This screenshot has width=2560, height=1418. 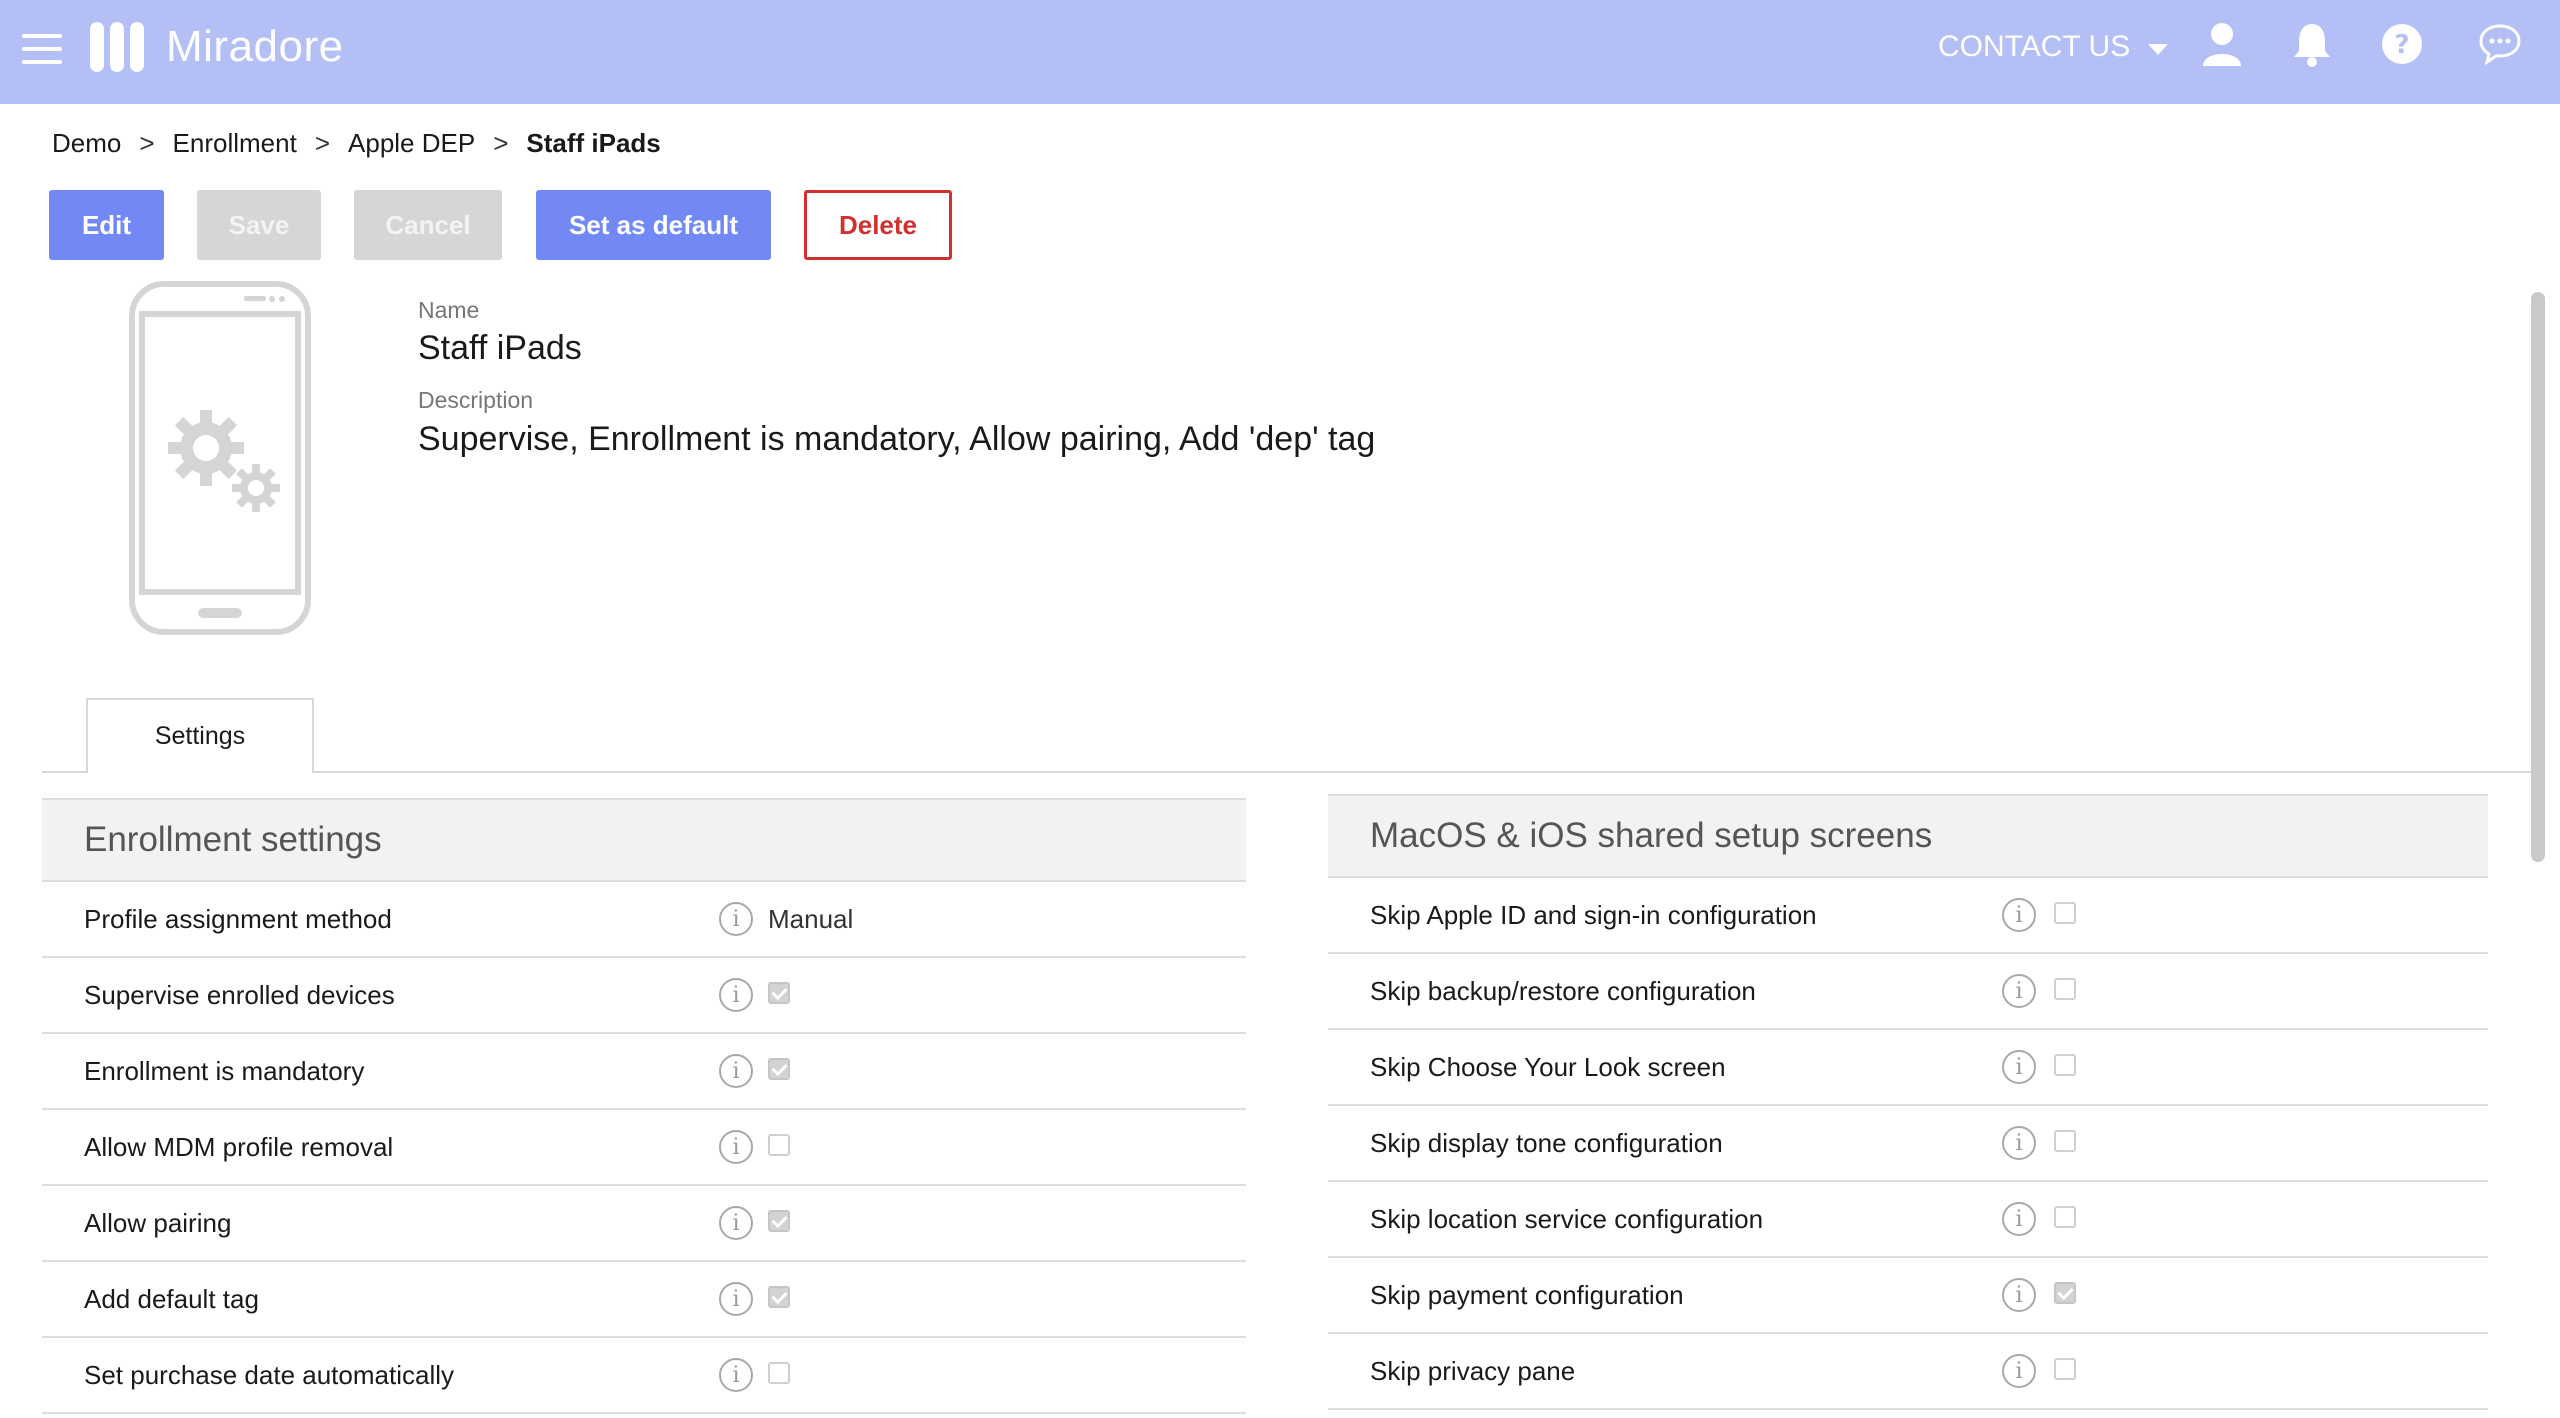 I want to click on setting-label: Skip display tone configuration, so click(x=1546, y=1143).